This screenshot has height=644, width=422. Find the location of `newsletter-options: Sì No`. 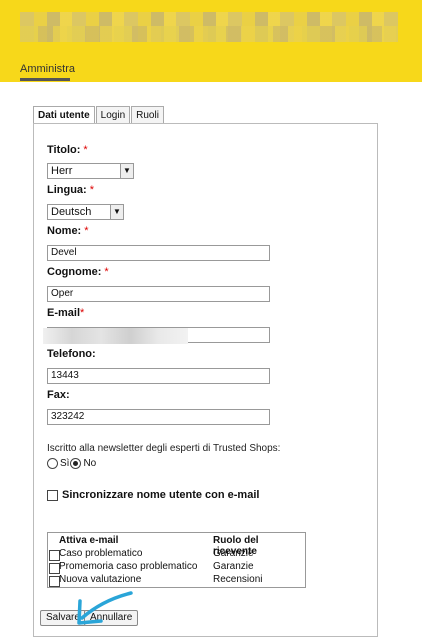

newsletter-options: Sì No is located at coordinates (71, 463).